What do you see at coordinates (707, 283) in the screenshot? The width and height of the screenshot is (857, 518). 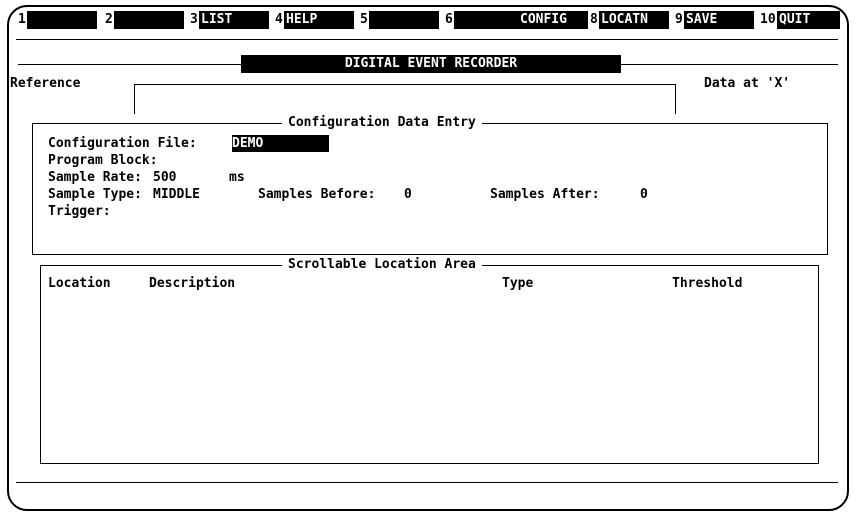 I see `column-header-threshold: Threshold` at bounding box center [707, 283].